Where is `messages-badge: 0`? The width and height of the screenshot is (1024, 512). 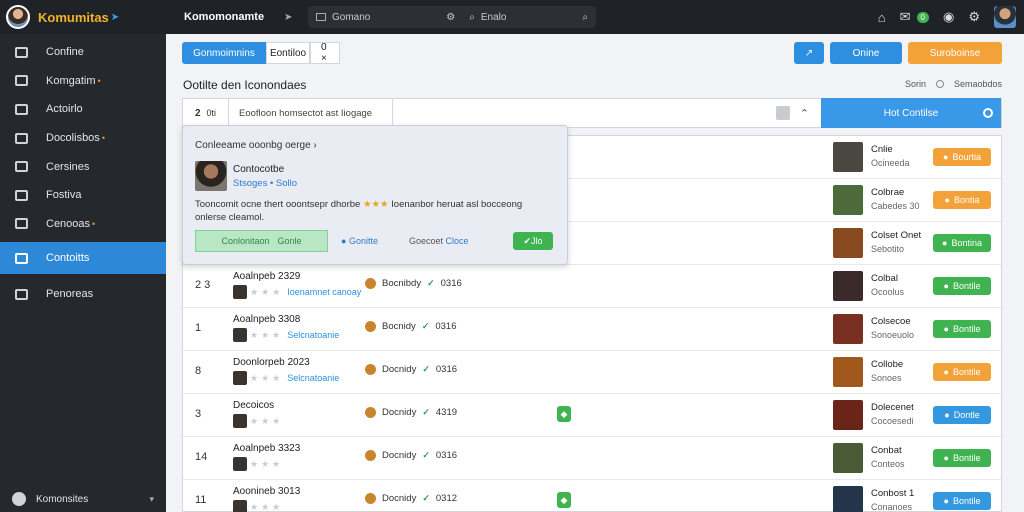 messages-badge: 0 is located at coordinates (922, 17).